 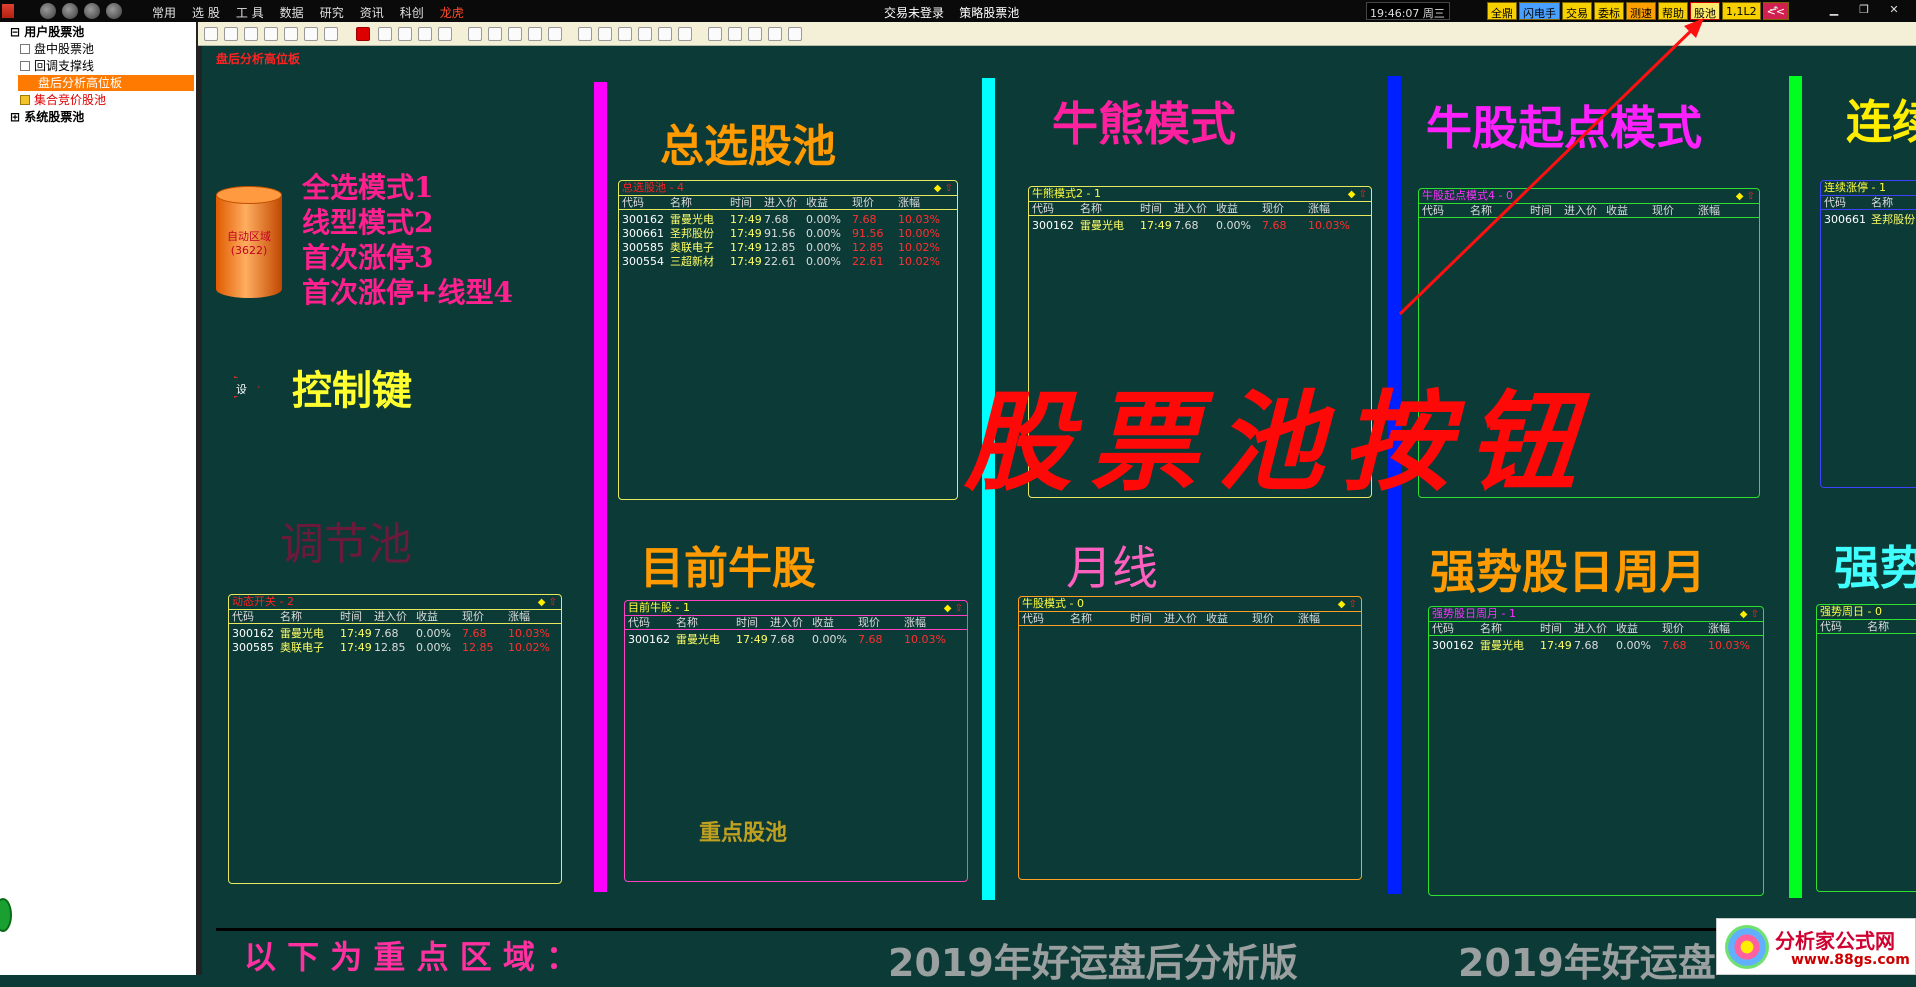 I want to click on restore-icon: ❐, so click(x=1864, y=10).